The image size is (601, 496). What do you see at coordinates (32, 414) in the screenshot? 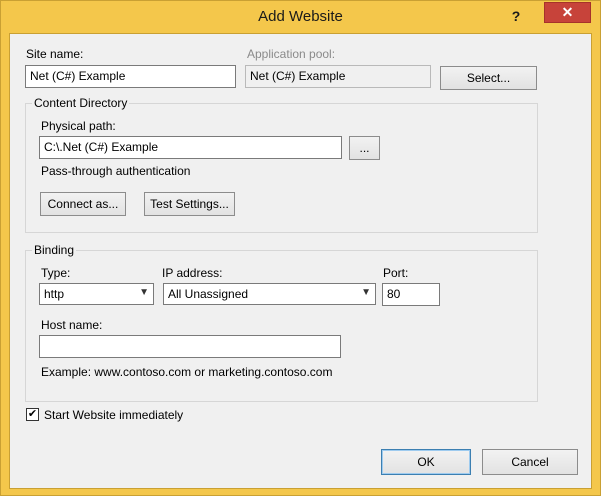
I see `start-website-checkbox: ✔` at bounding box center [32, 414].